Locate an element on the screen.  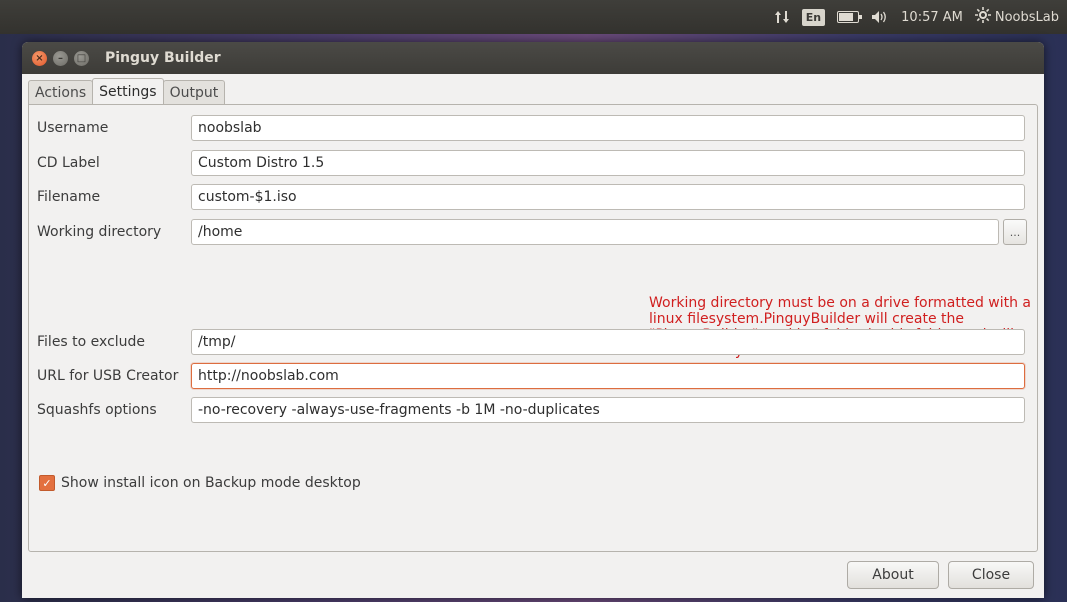
cd-label-field: Custom Distro 1.5 is located at coordinates (608, 163).